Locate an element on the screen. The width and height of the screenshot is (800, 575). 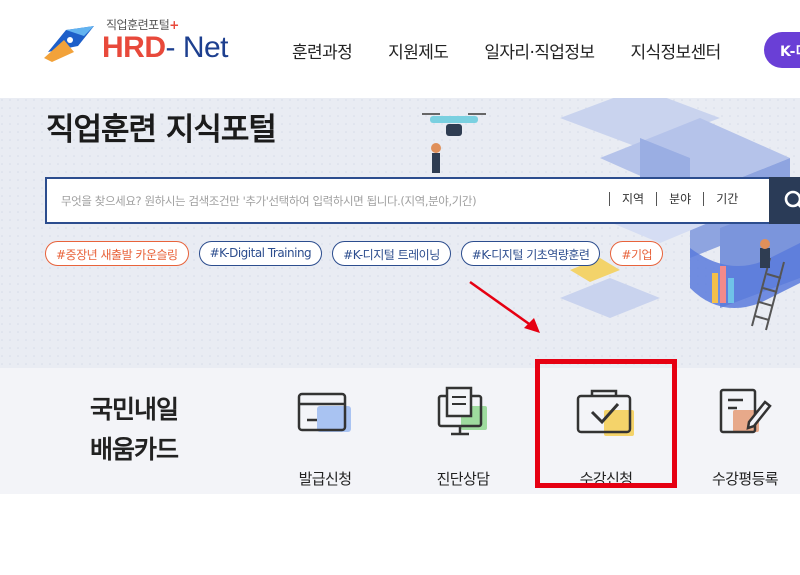
search-filters: 지역 분야 기간 is located at coordinates (679, 199).